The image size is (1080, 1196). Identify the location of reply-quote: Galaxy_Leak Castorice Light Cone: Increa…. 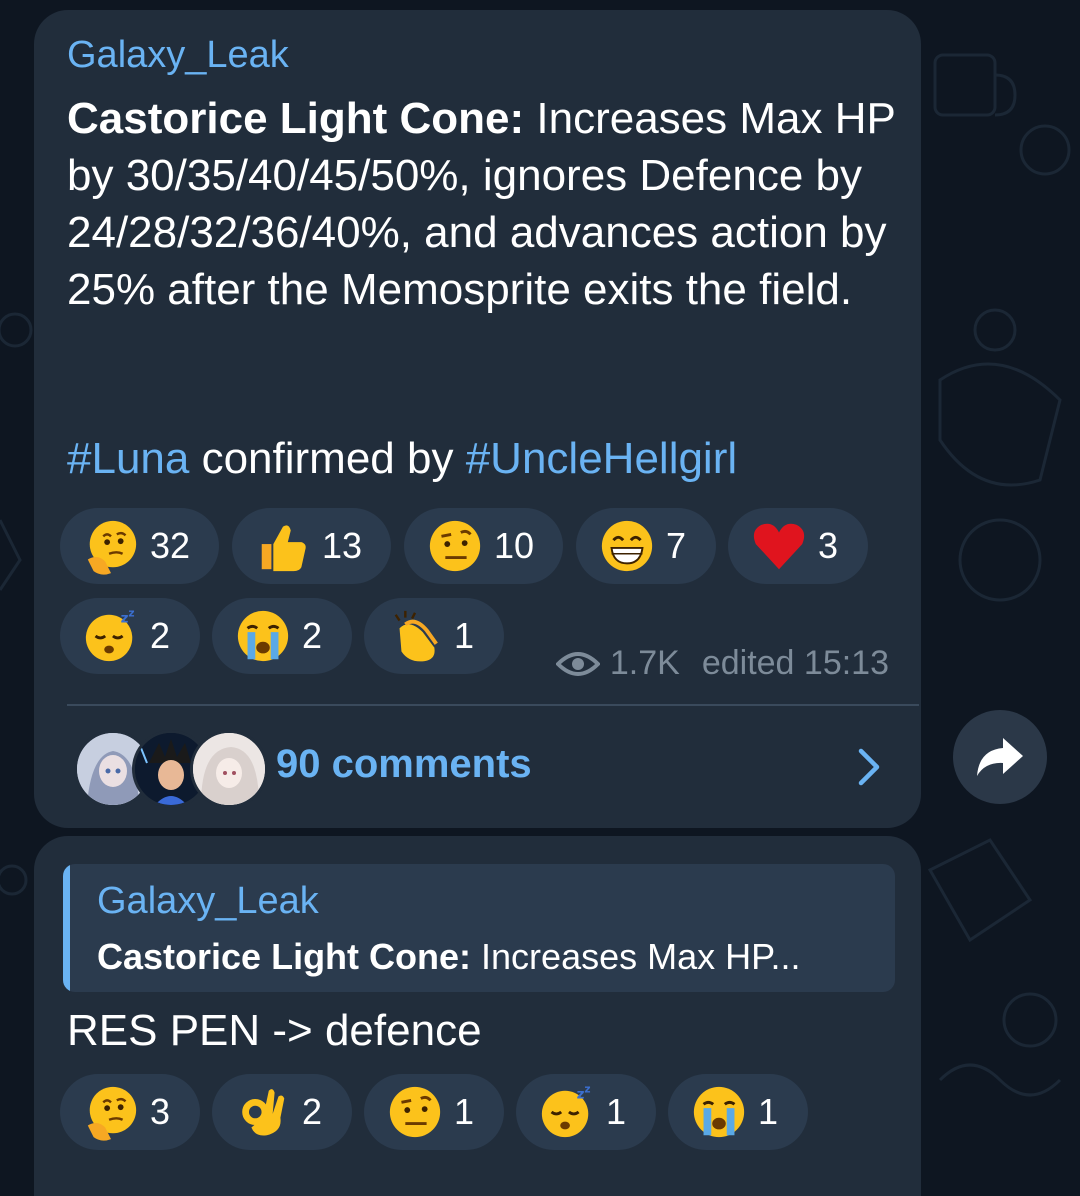
(479, 928).